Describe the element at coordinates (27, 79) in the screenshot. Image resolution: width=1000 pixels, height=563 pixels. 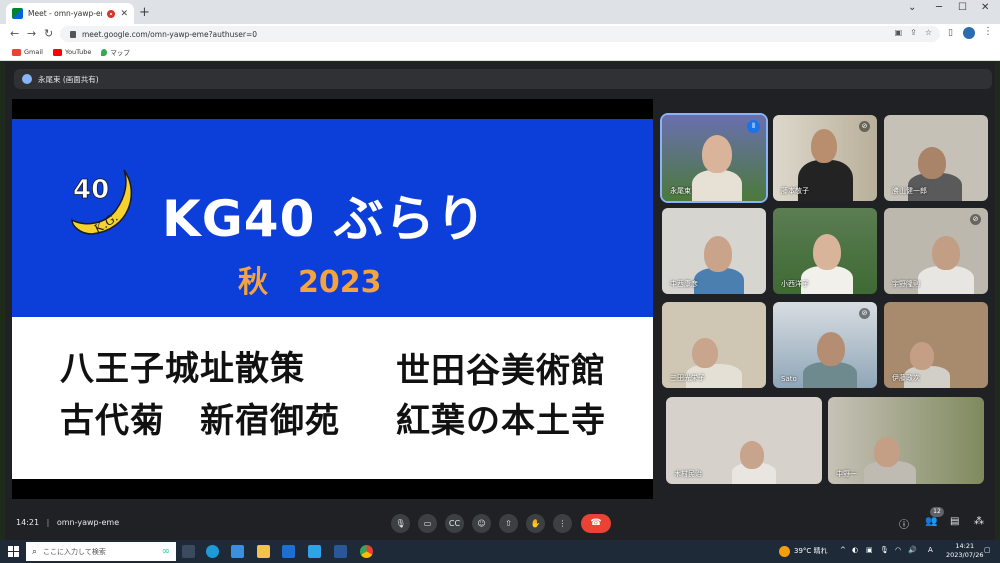
I see `presenter-avatar` at that location.